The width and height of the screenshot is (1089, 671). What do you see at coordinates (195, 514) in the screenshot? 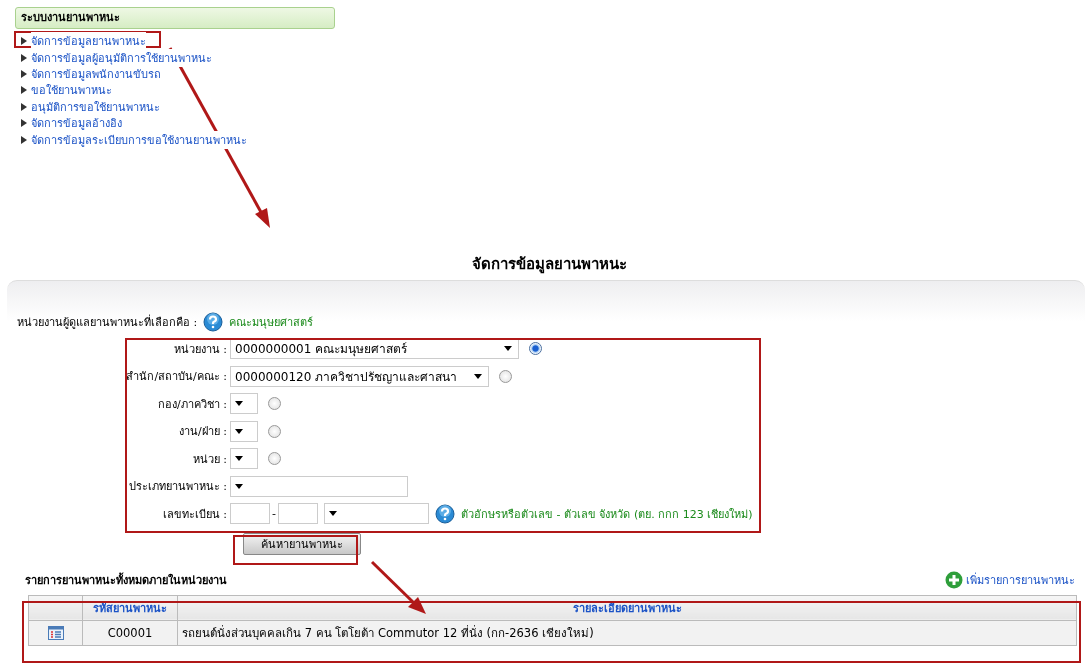
I see `field-label: เลขทะเบียน :` at bounding box center [195, 514].